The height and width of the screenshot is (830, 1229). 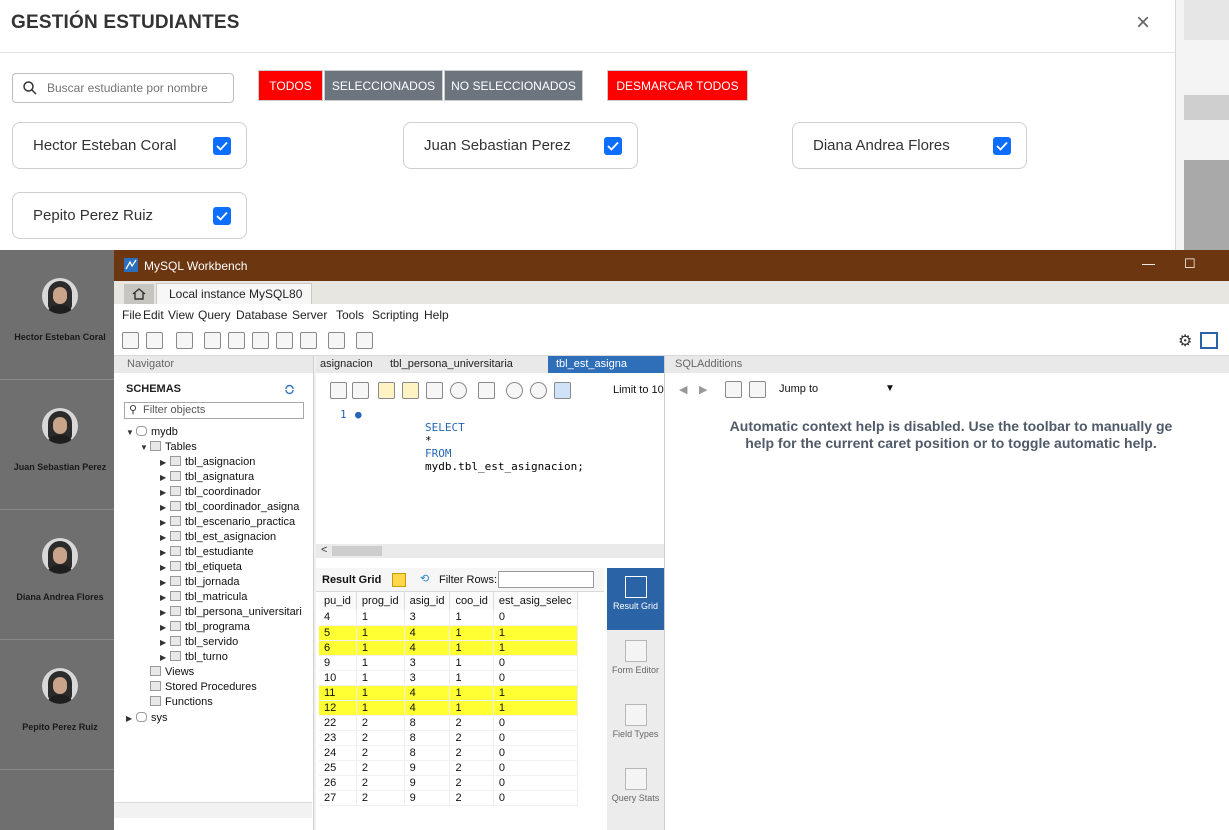 I want to click on tab-persona-universitaria: tbl_persona_universitaria, so click(x=451, y=364).